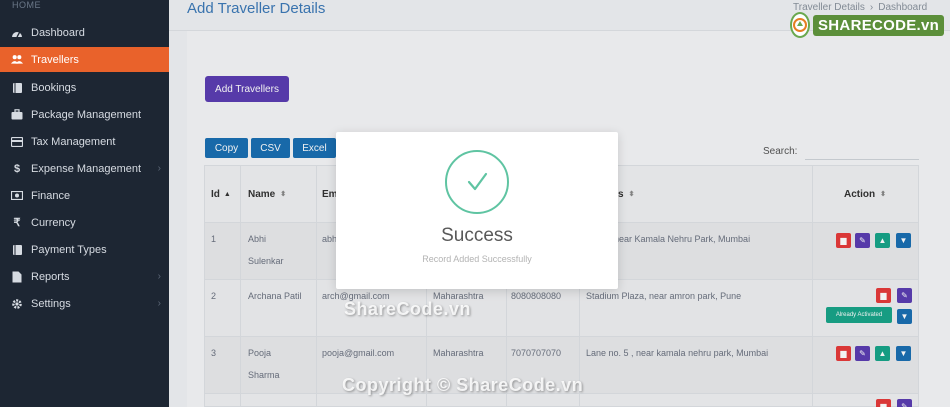 The width and height of the screenshot is (950, 407). I want to click on sidebar-item-label: Bookings, so click(54, 87).